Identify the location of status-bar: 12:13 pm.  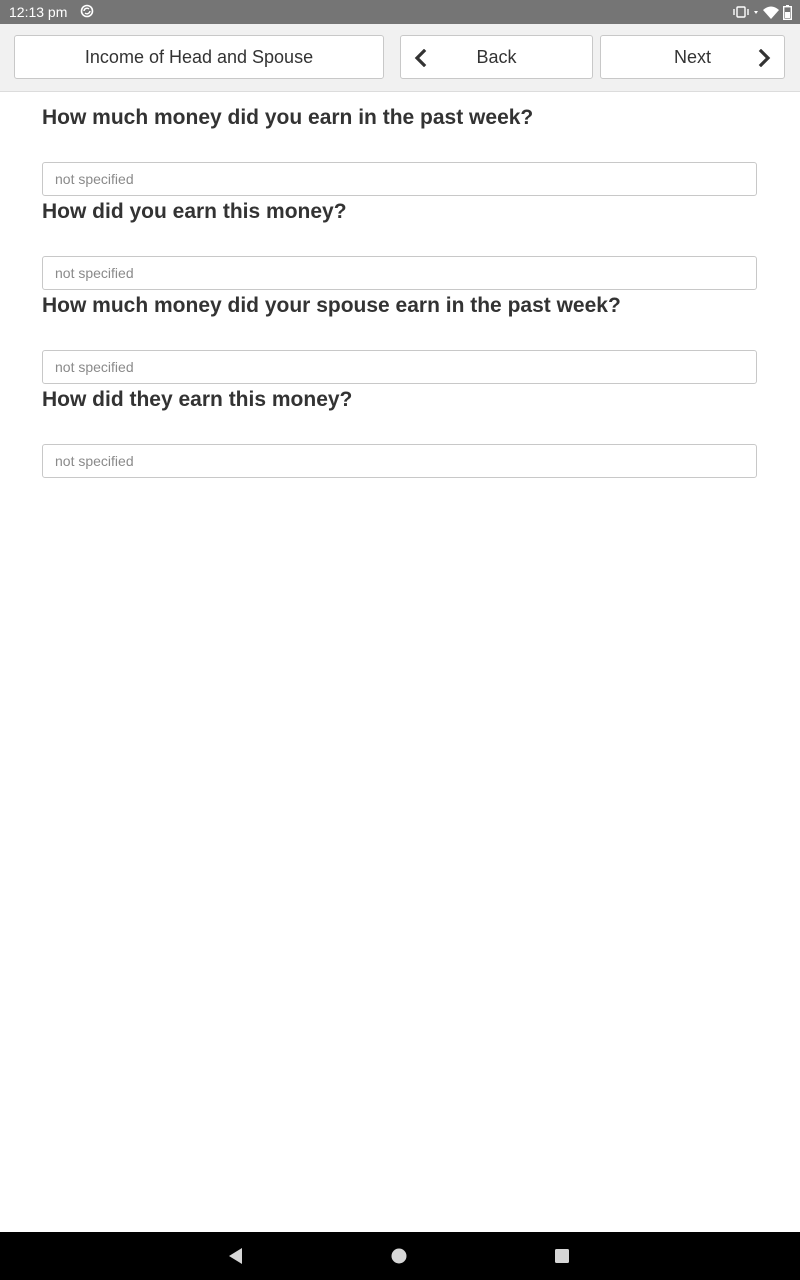
(400, 12).